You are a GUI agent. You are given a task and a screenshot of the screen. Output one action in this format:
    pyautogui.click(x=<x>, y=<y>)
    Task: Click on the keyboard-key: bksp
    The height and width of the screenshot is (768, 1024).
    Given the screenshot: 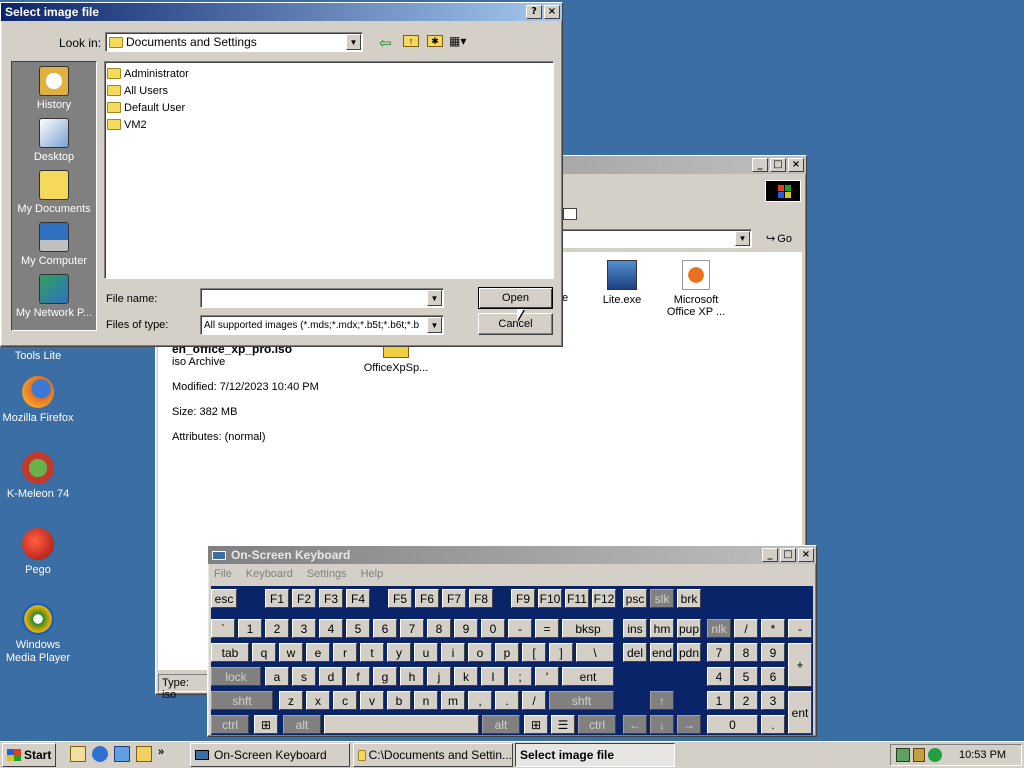 What is the action you would take?
    pyautogui.click(x=588, y=628)
    